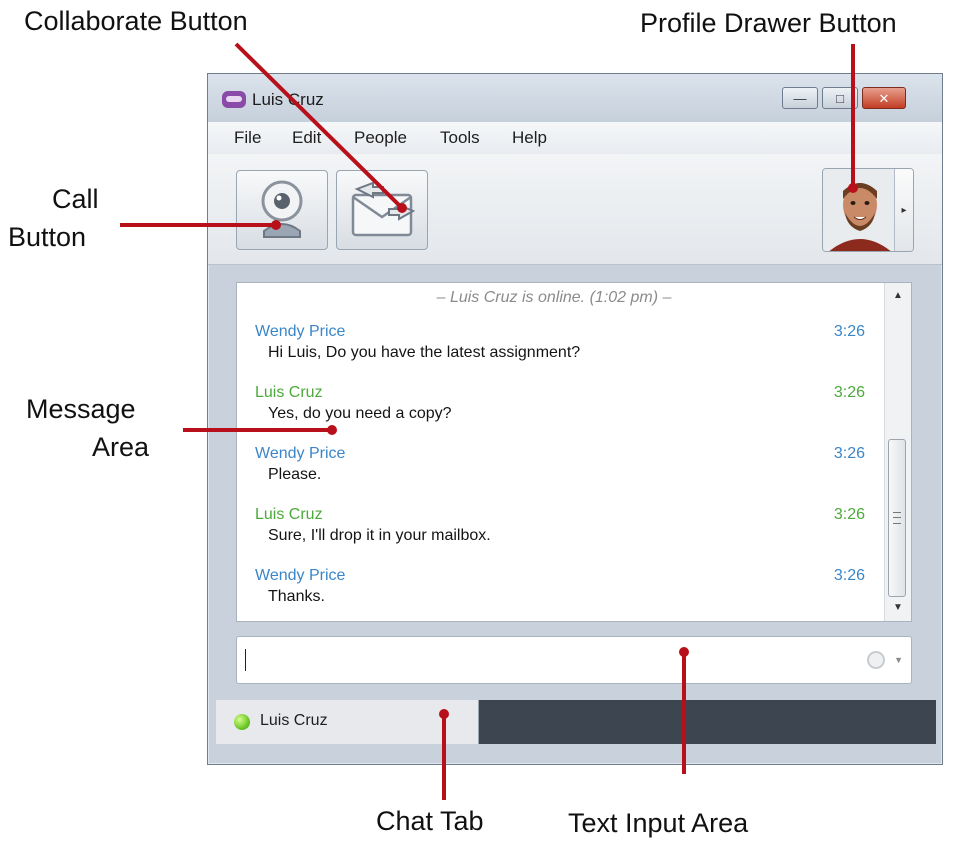  I want to click on webcam-icon, so click(282, 209).